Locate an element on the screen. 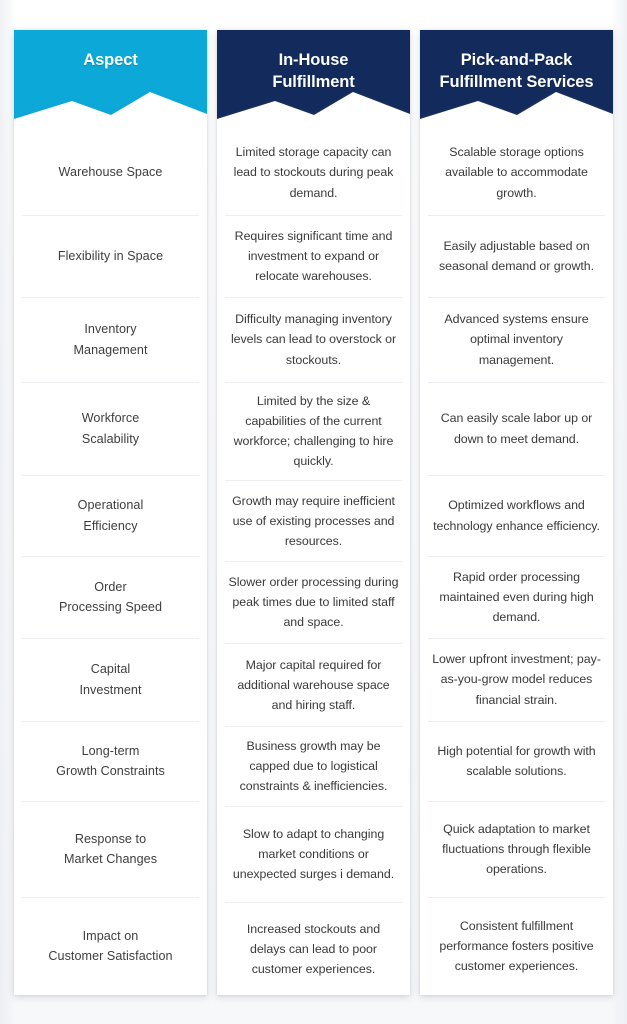 The image size is (627, 1024). cell-aspect: Response to Market Changes is located at coordinates (110, 848).